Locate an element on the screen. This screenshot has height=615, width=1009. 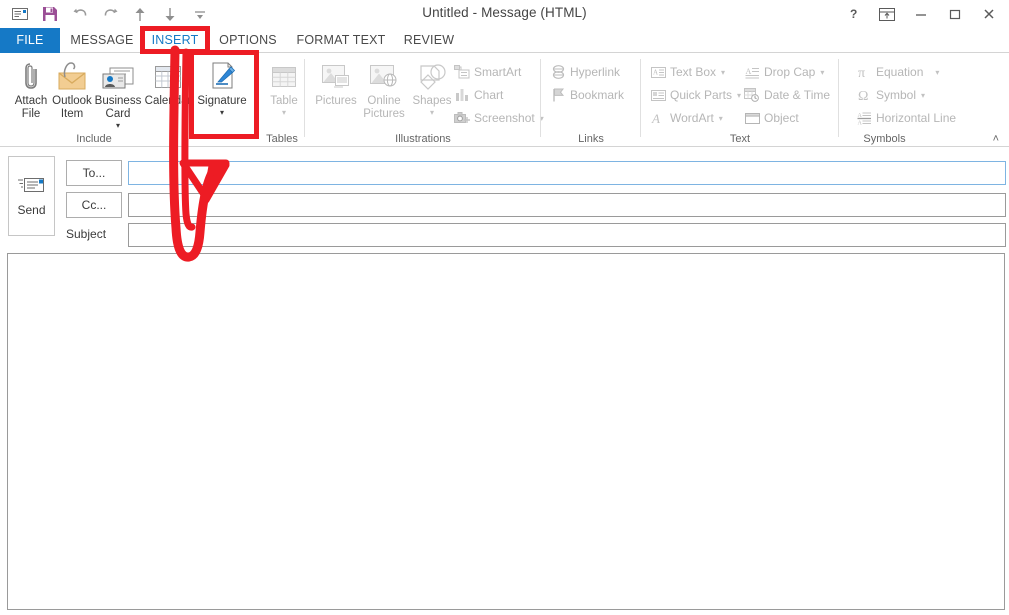
shapes-button: Shapes ▾ is located at coordinates (432, 95).